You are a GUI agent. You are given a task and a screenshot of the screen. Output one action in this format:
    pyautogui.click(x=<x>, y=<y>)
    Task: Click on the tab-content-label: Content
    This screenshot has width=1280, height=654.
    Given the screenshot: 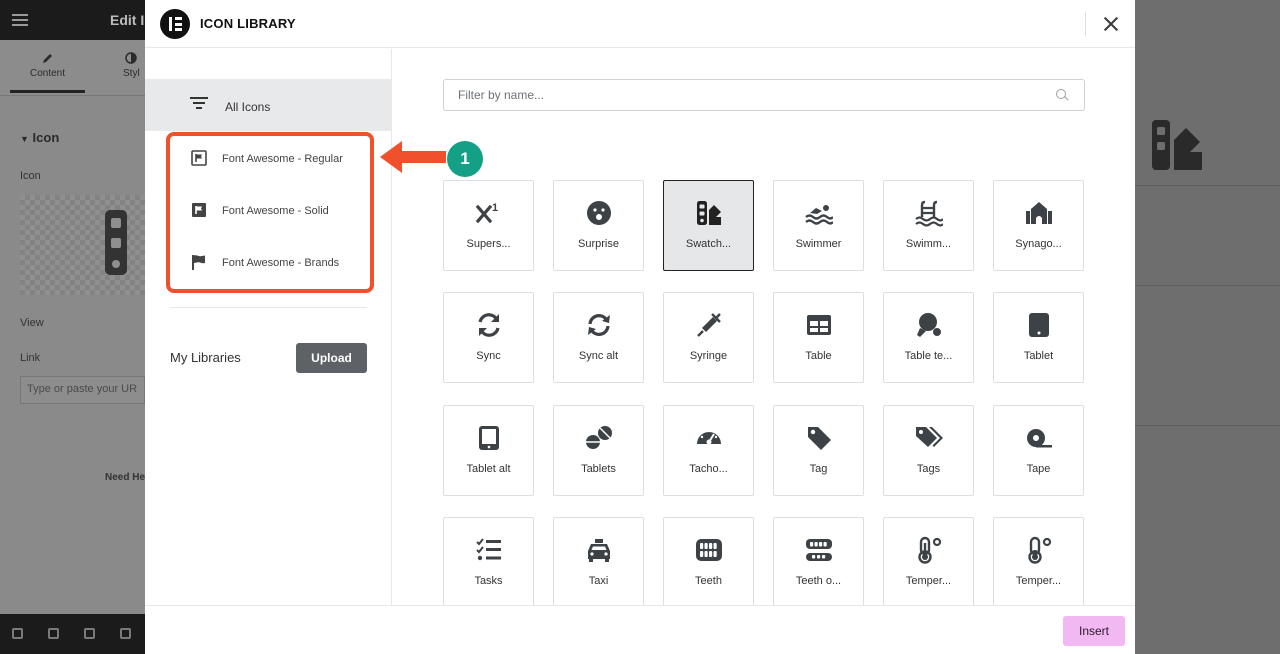 What is the action you would take?
    pyautogui.click(x=48, y=73)
    